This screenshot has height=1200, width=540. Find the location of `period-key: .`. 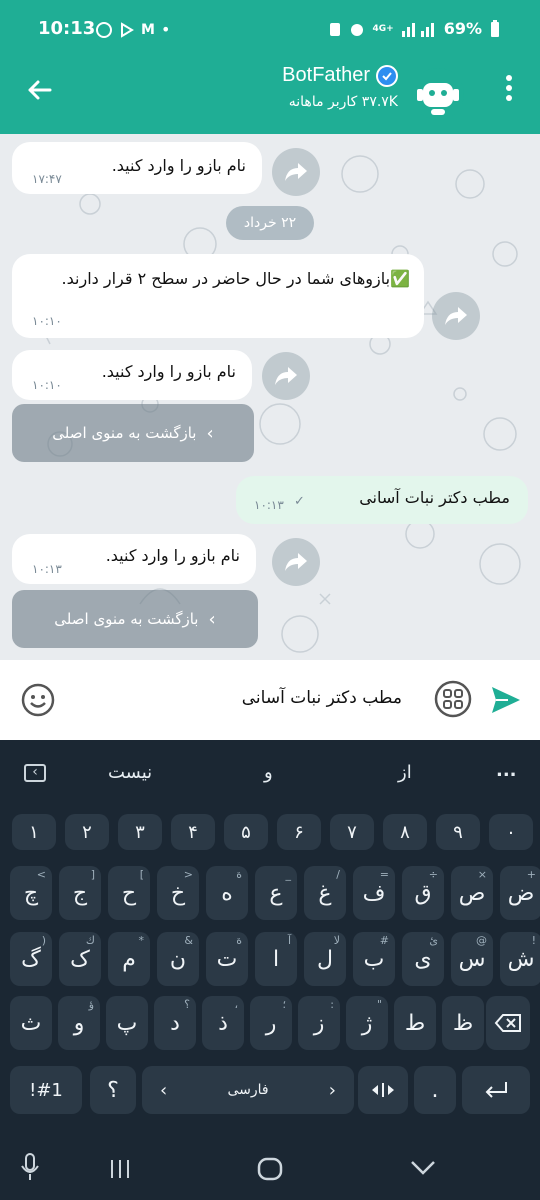

period-key: . is located at coordinates (435, 1090).